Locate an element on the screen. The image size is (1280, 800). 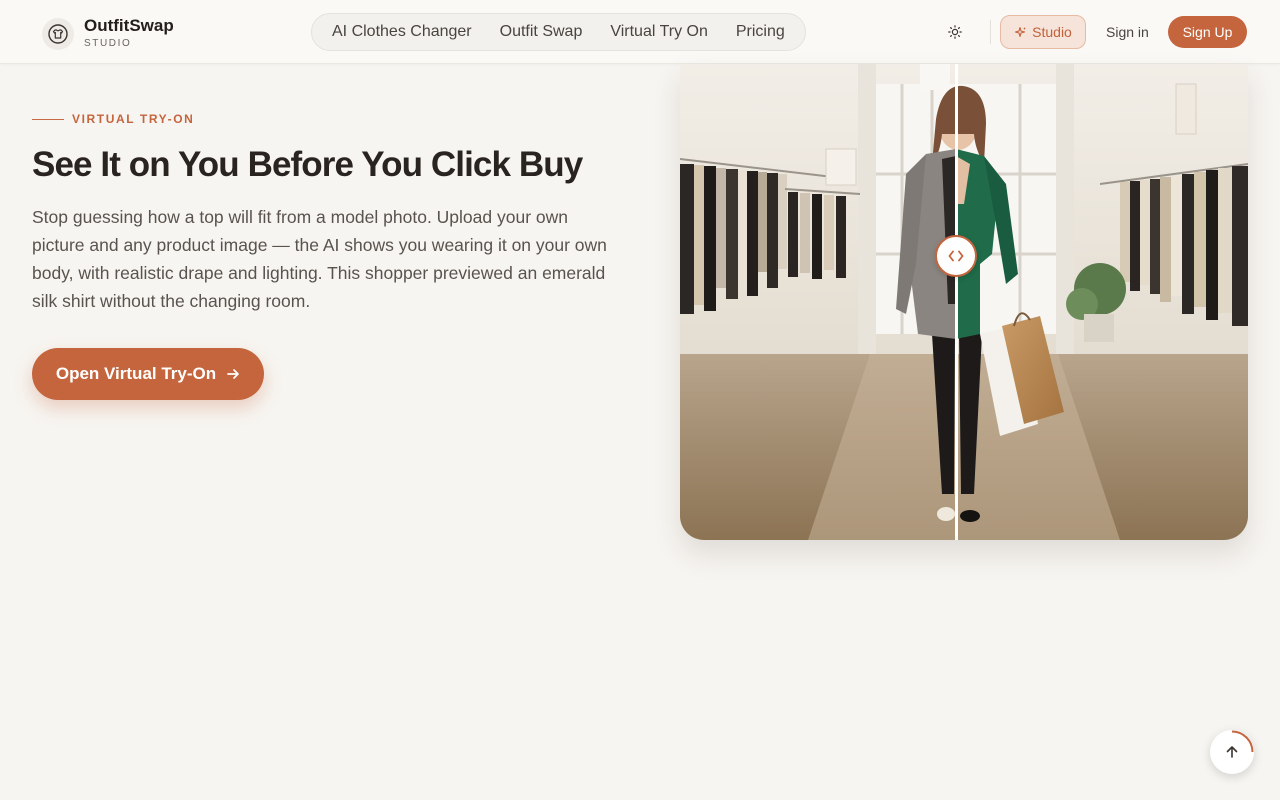
brand-logo: OutfitSwap STUDIO is located at coordinates (108, 33).